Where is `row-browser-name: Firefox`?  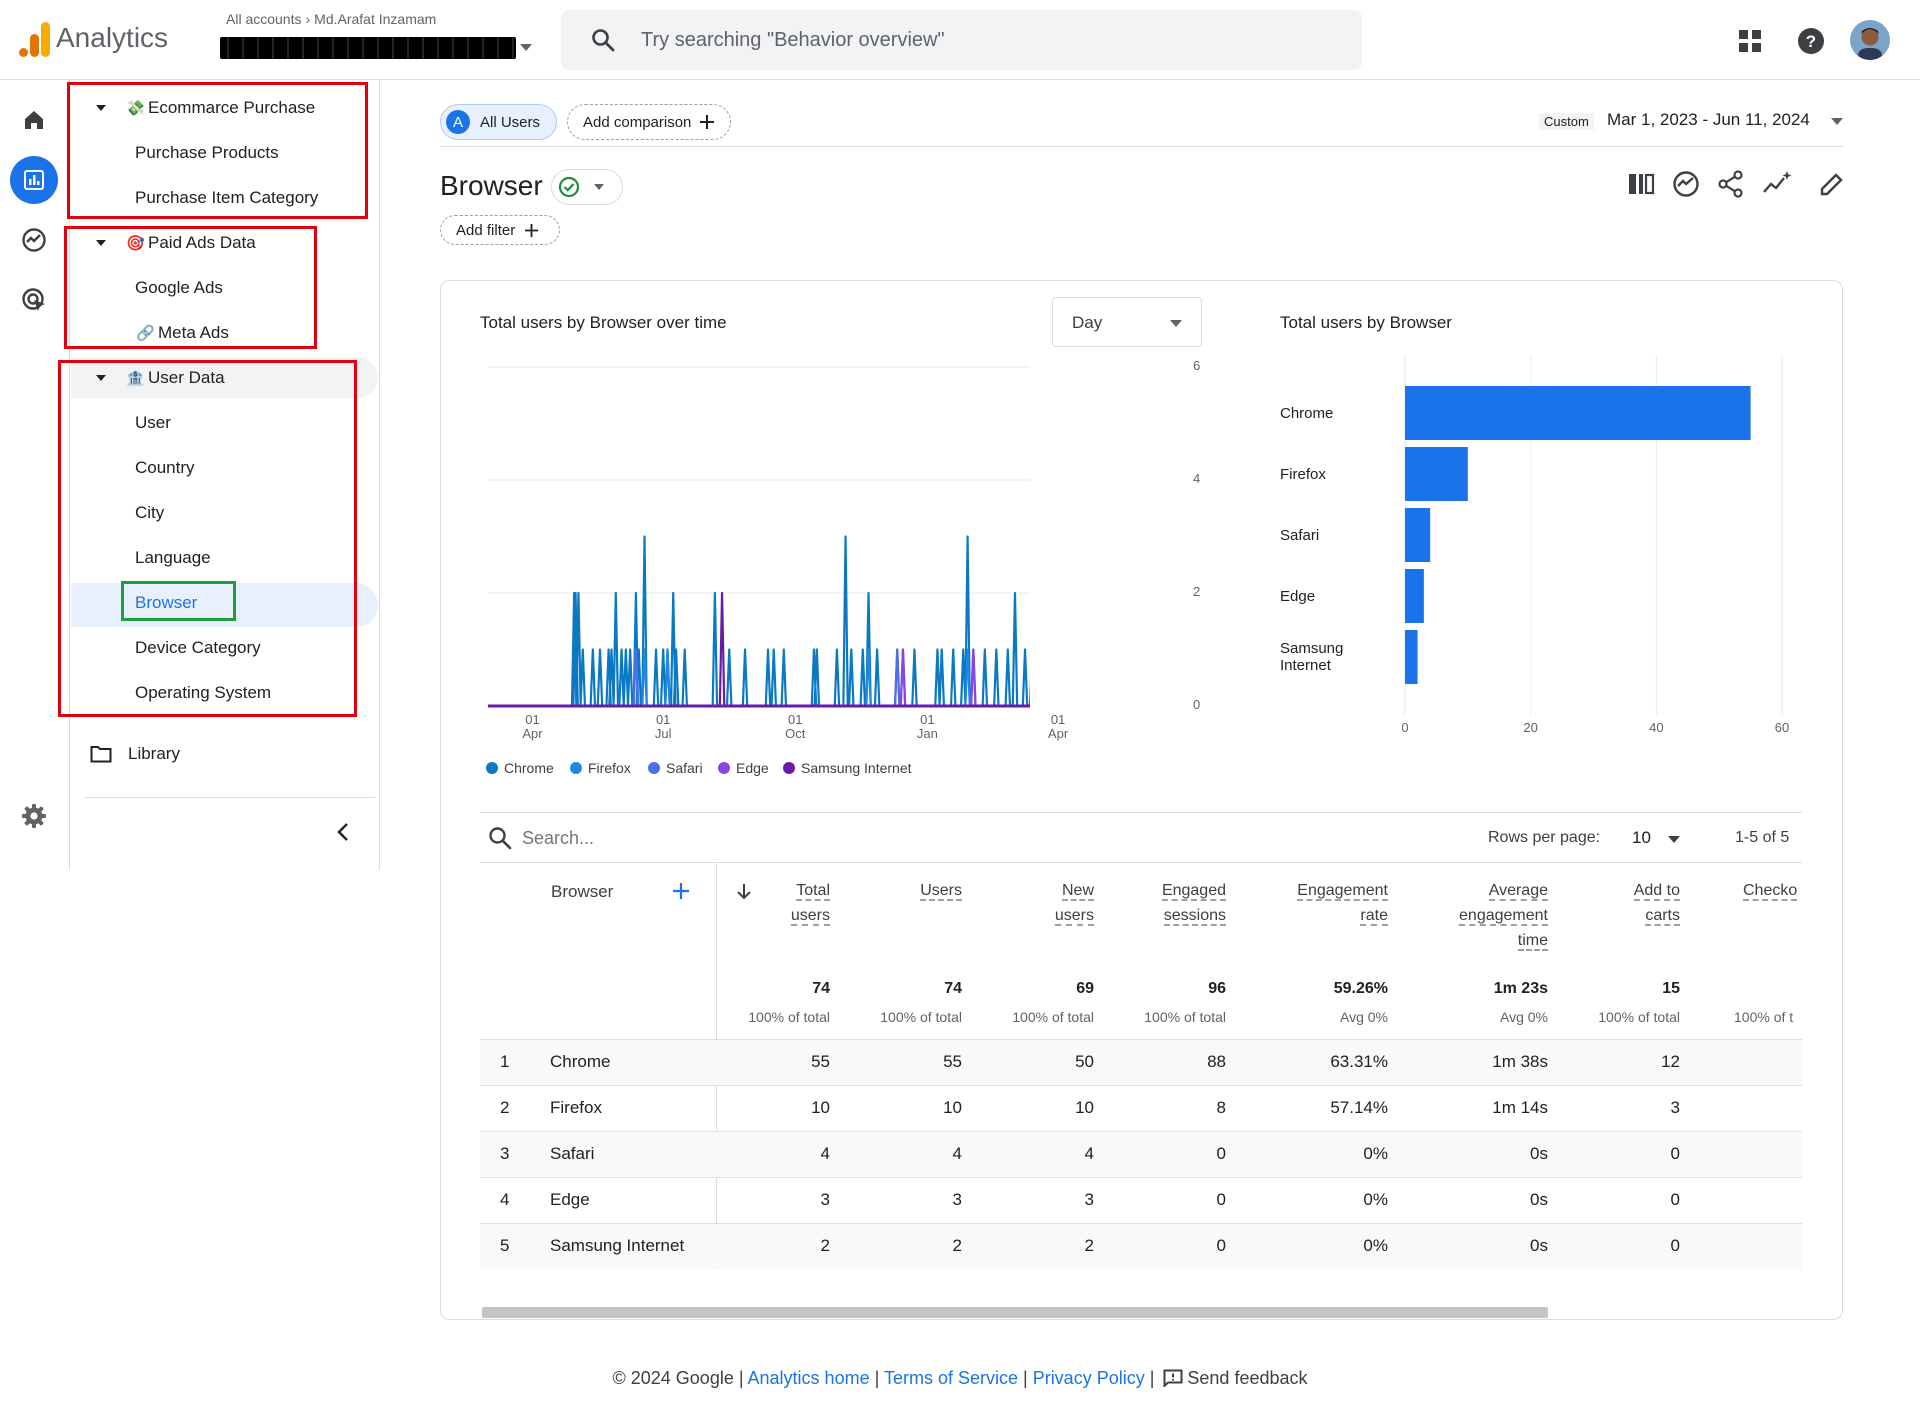
row-browser-name: Firefox is located at coordinates (576, 1108).